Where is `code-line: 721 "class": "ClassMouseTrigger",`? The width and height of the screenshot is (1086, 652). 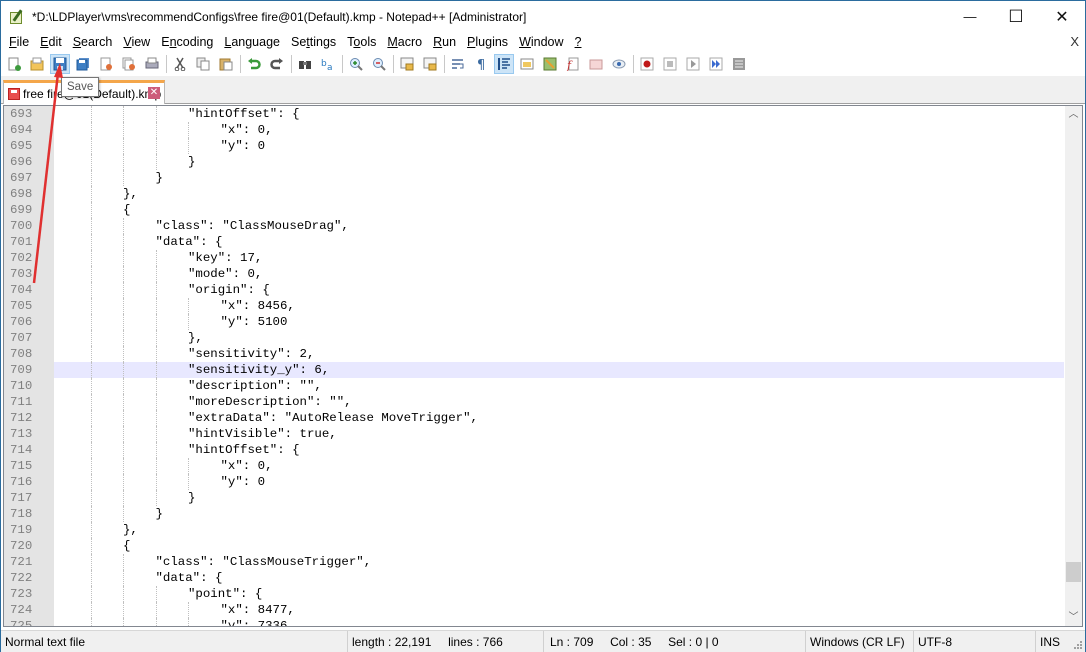
code-line: 721 "class": "ClassMouseTrigger", is located at coordinates (534, 562).